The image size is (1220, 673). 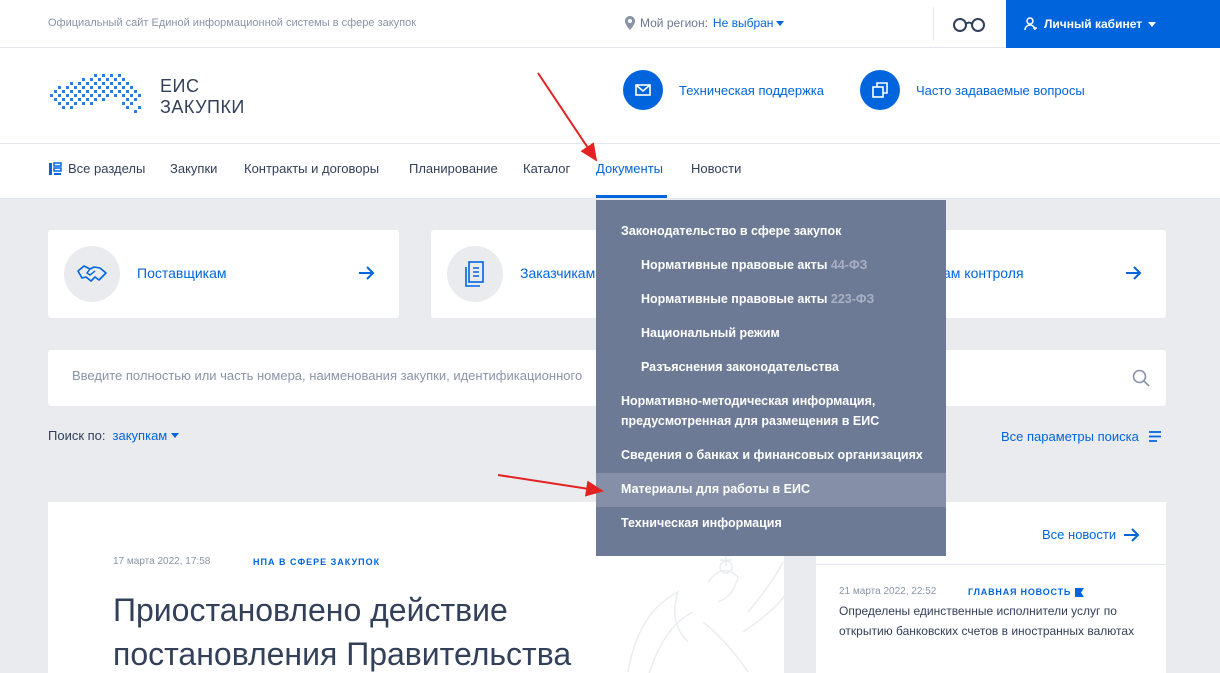 I want to click on personal-cabinet-button: Личный кабинет, so click(x=1113, y=24).